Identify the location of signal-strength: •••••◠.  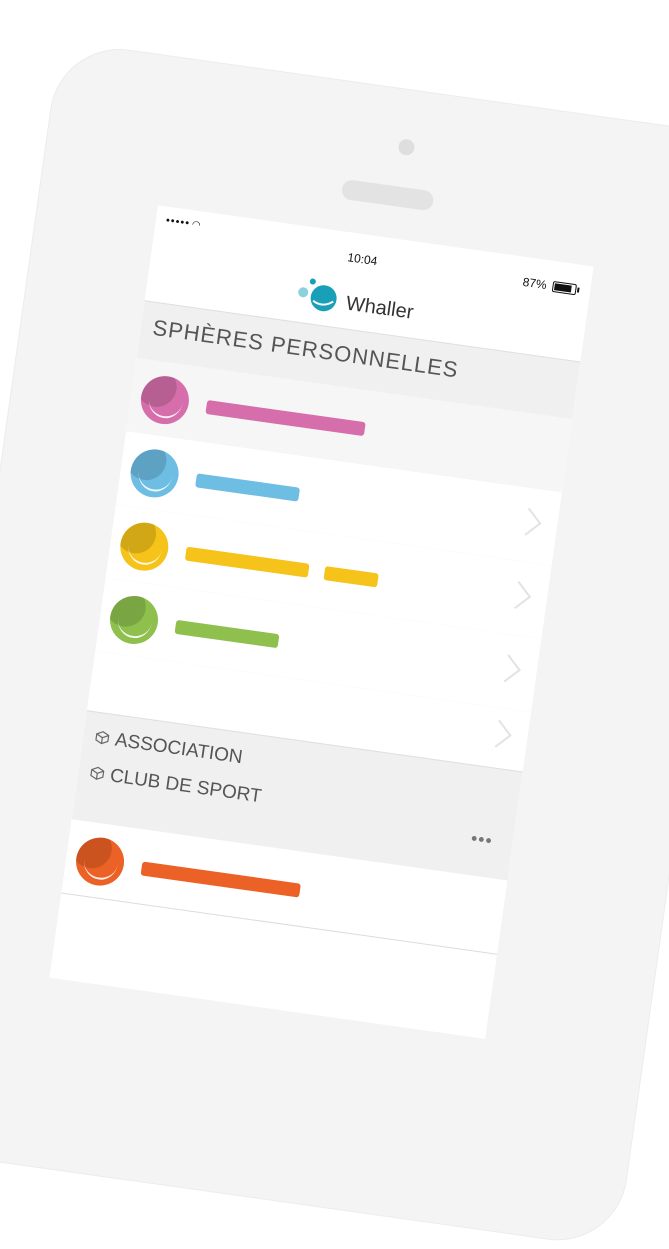
(183, 223).